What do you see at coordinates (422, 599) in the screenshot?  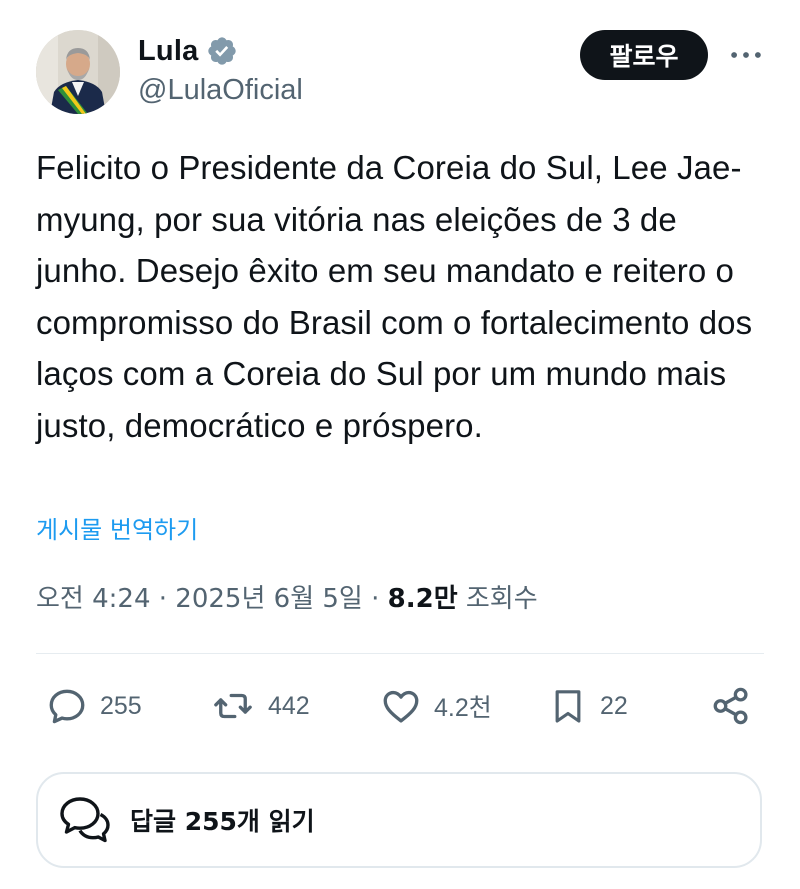 I see `views-count: 8.2만` at bounding box center [422, 599].